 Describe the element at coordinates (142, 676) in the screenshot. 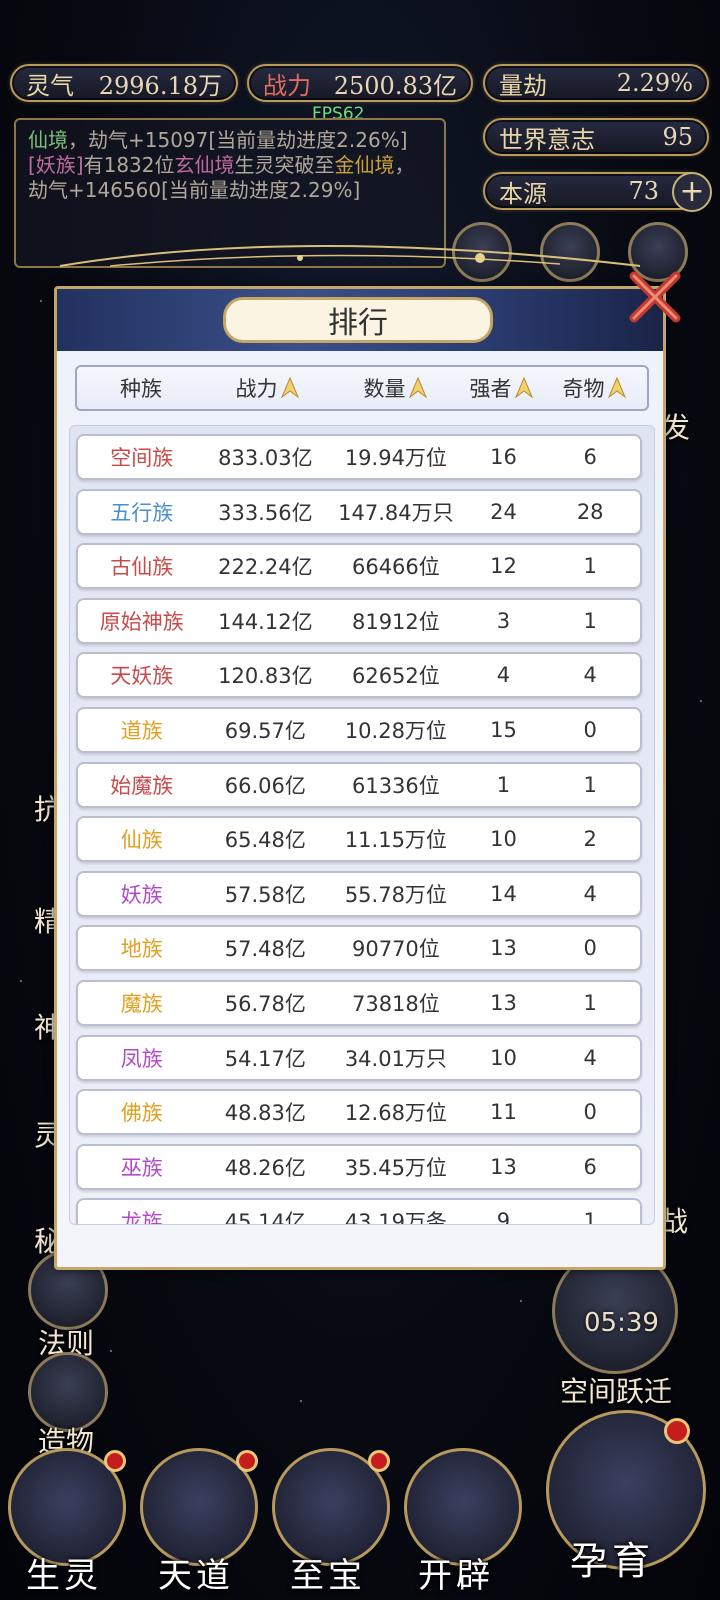

I see `race-name: 天妖族` at that location.